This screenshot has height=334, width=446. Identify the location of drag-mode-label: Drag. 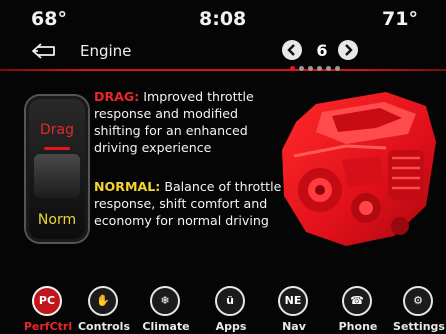
(56, 130).